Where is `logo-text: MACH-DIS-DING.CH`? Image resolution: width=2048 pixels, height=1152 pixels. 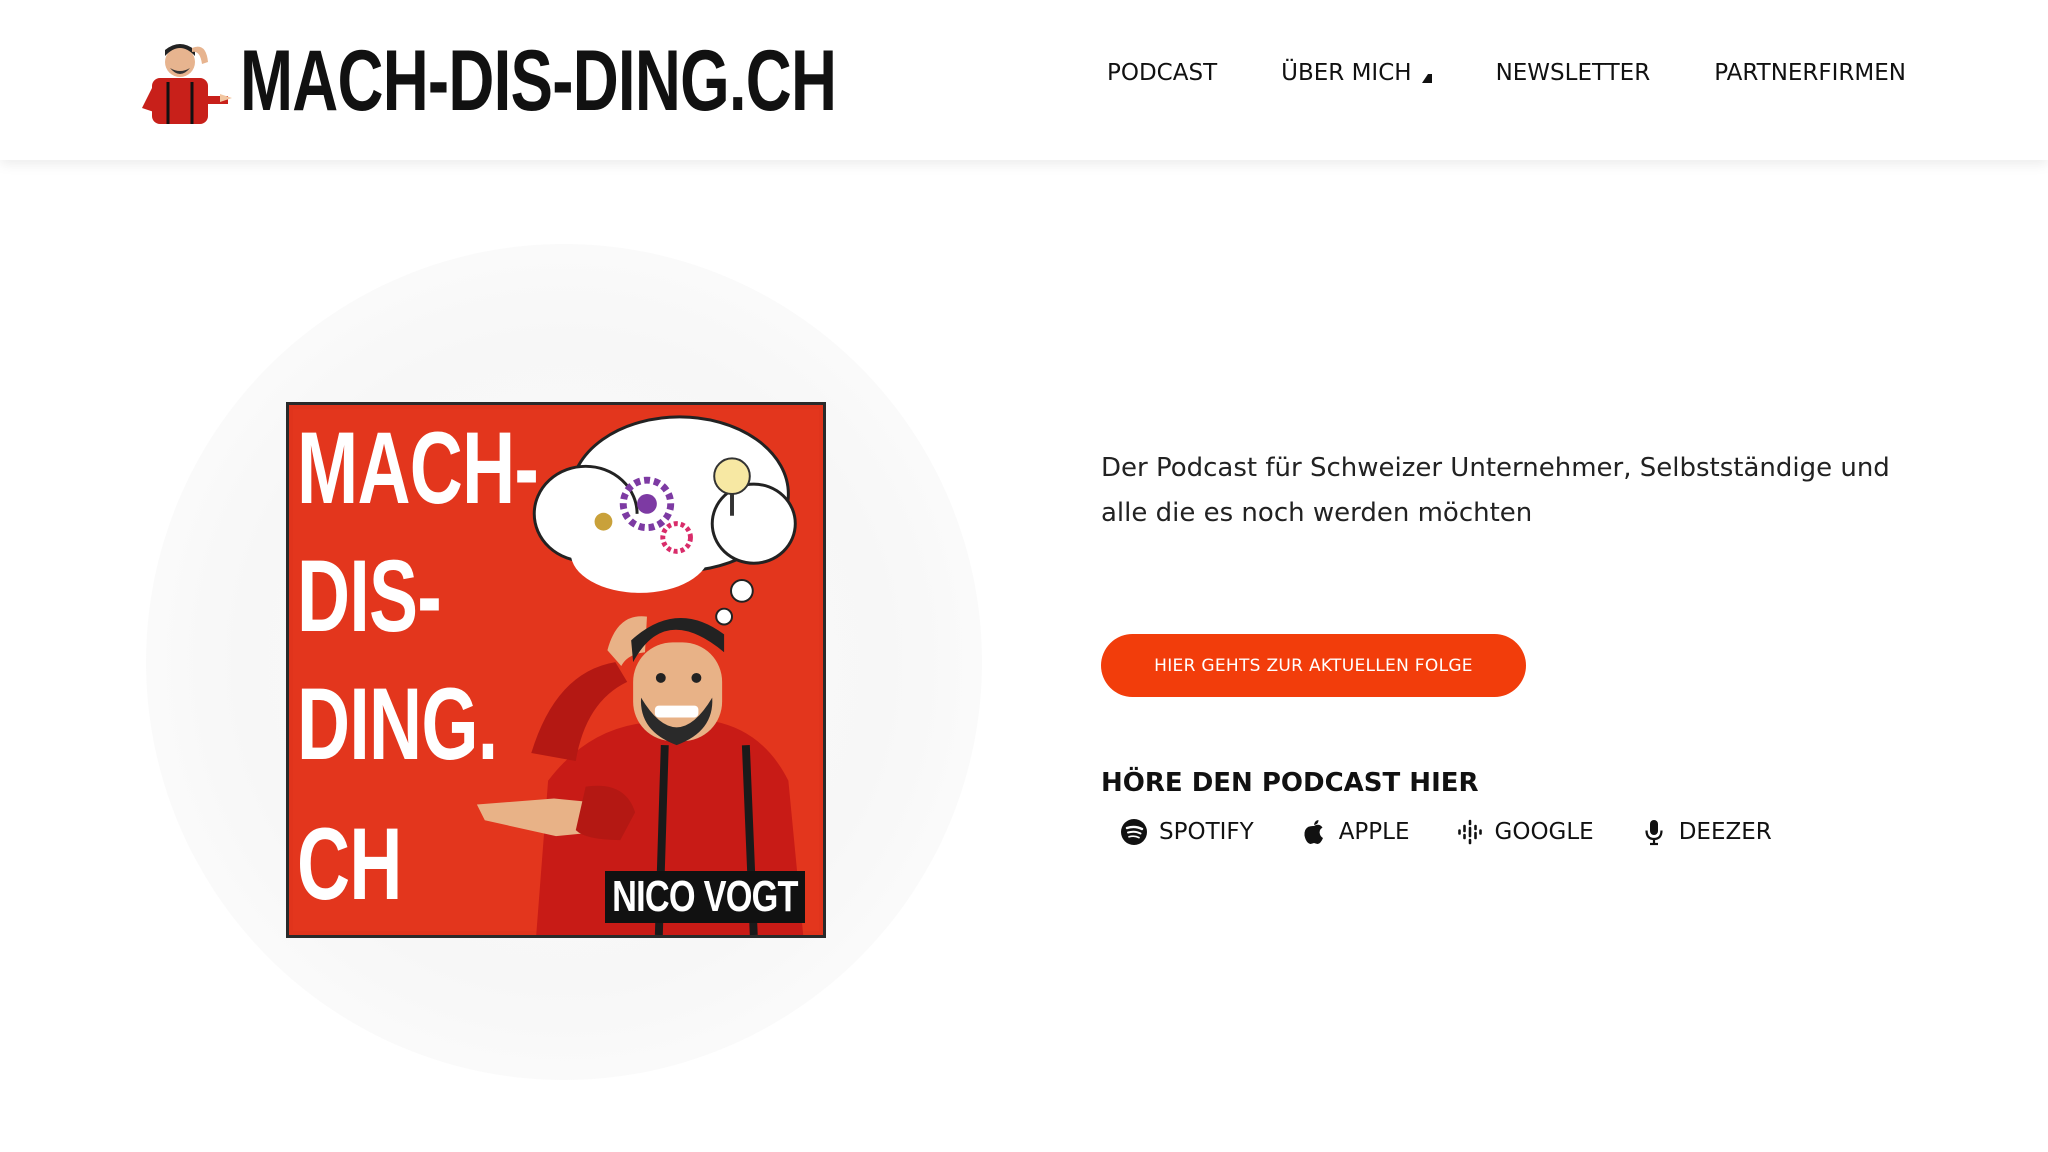 logo-text: MACH-DIS-DING.CH is located at coordinates (538, 81).